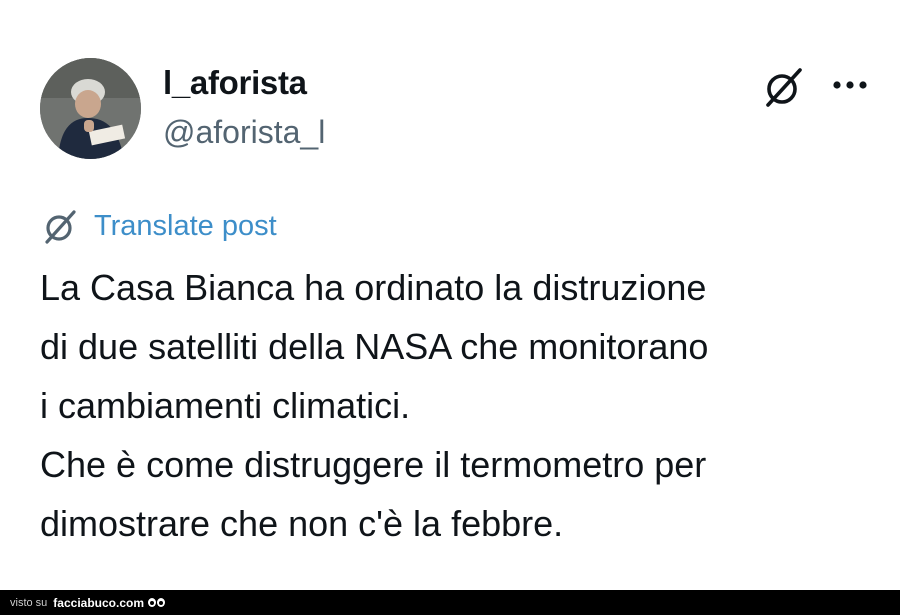  I want to click on grok-translate-icon, so click(60, 227).